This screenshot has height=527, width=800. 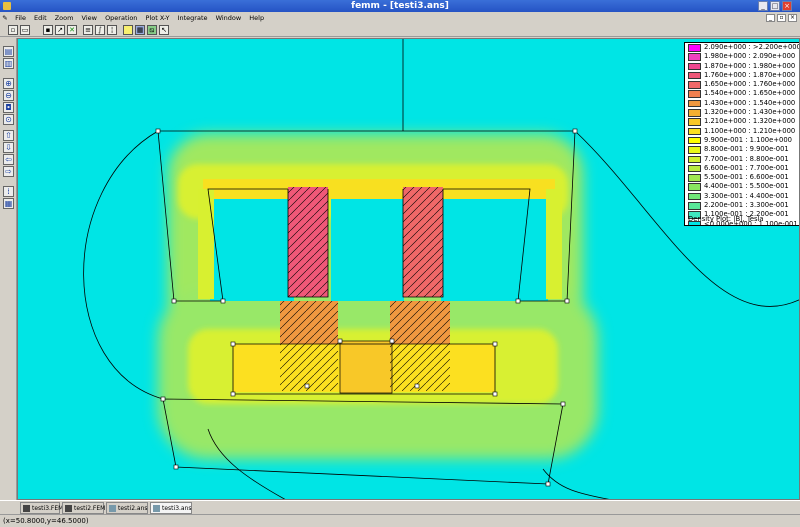 I want to click on menu-integrate: Integrate, so click(x=193, y=18).